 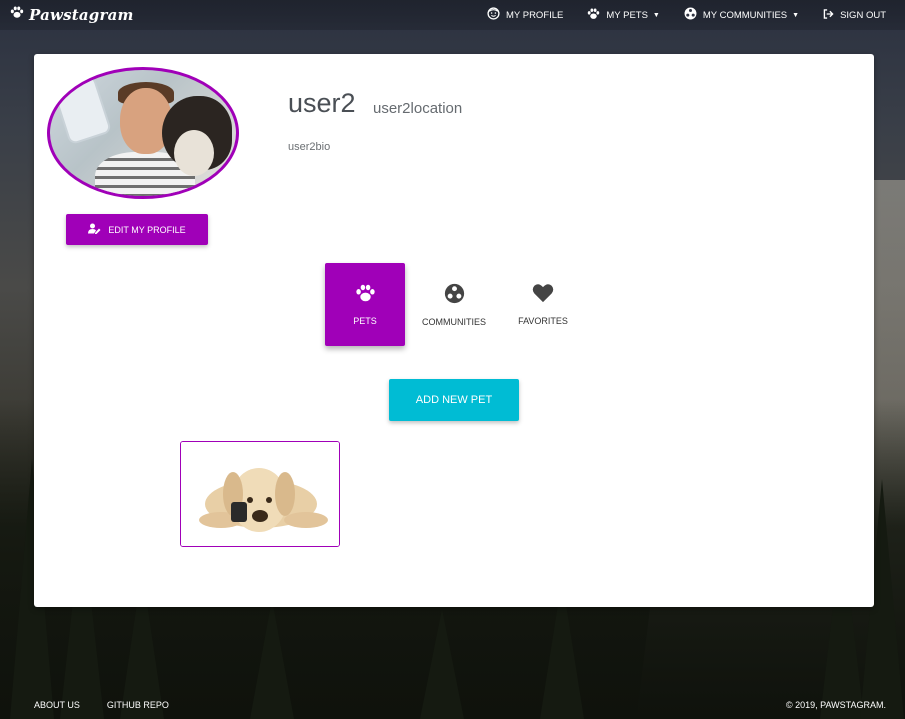 I want to click on user-edit-icon, so click(x=94, y=229).